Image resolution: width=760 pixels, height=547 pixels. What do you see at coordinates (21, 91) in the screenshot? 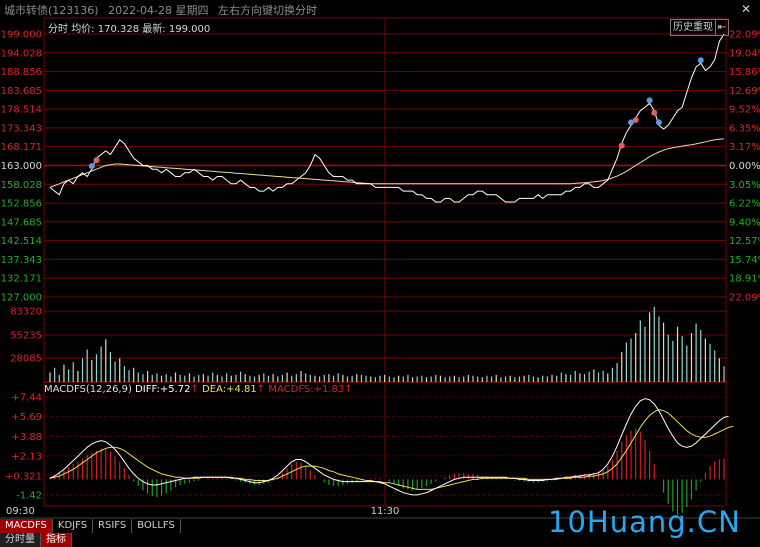
I see `price-tick: 183.685` at bounding box center [21, 91].